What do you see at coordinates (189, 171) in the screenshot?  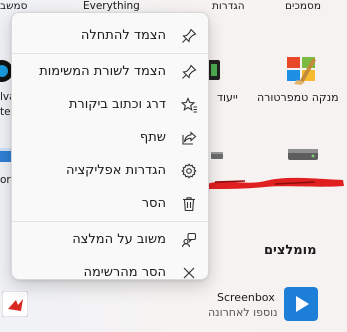 I see `gear-icon` at bounding box center [189, 171].